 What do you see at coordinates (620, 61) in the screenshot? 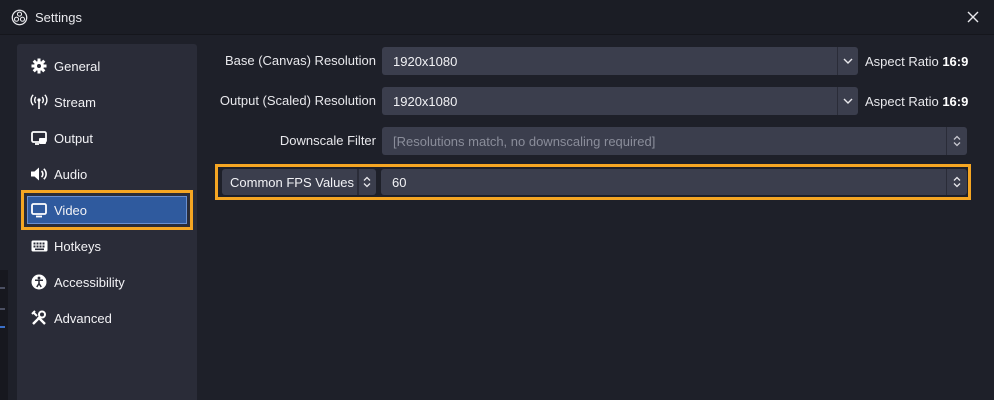
I see `base-resolution-combo: 1920x1080` at bounding box center [620, 61].